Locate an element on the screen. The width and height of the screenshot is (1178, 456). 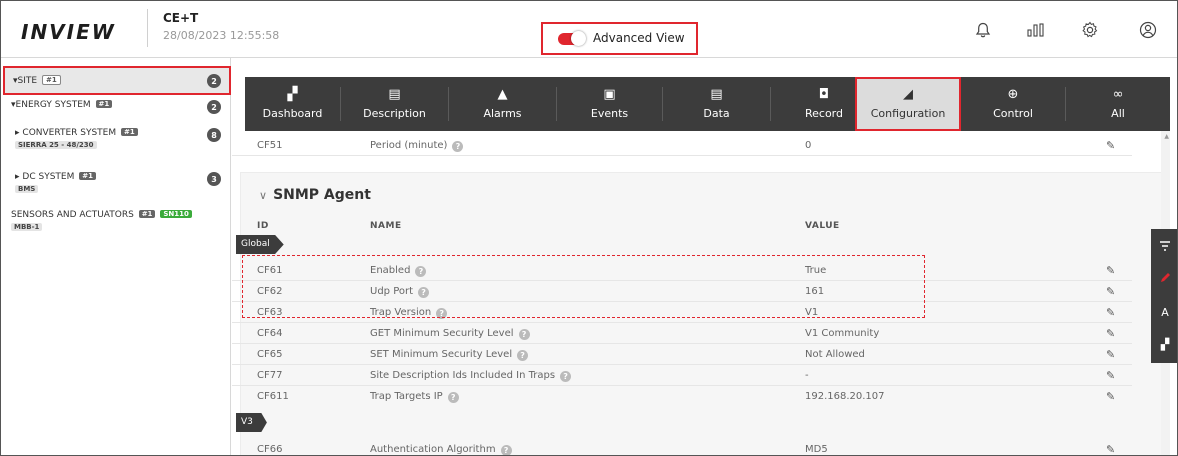
edit-red-icon is located at coordinates (1164, 278).